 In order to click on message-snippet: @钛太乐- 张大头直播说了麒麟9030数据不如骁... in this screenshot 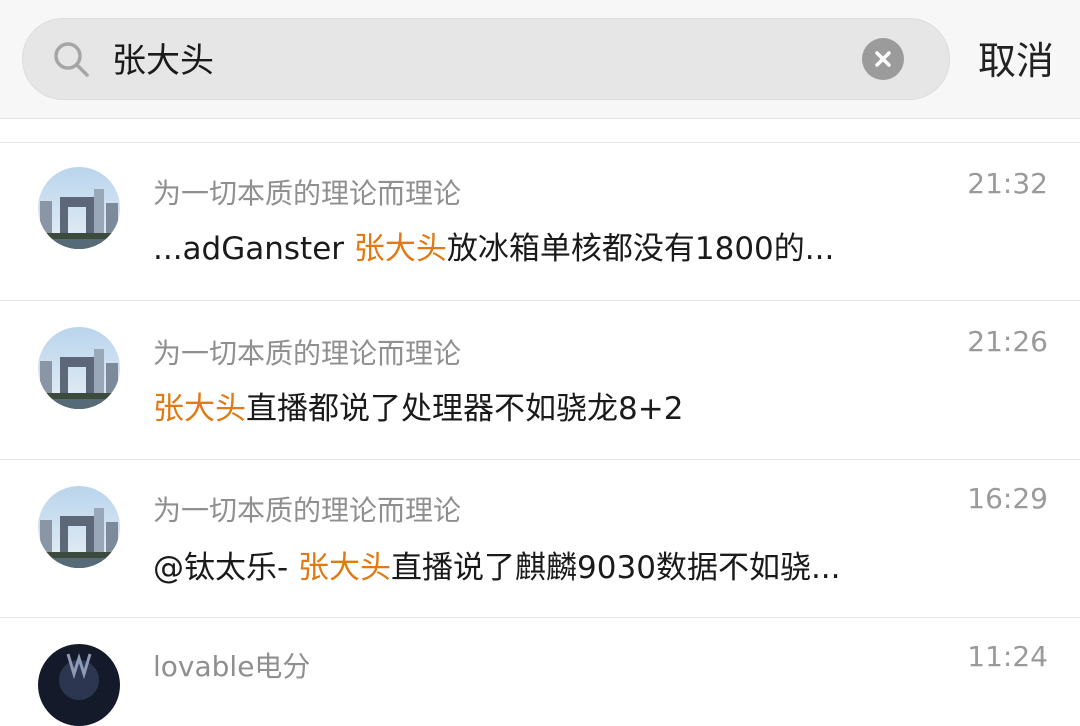, I will do `click(497, 568)`.